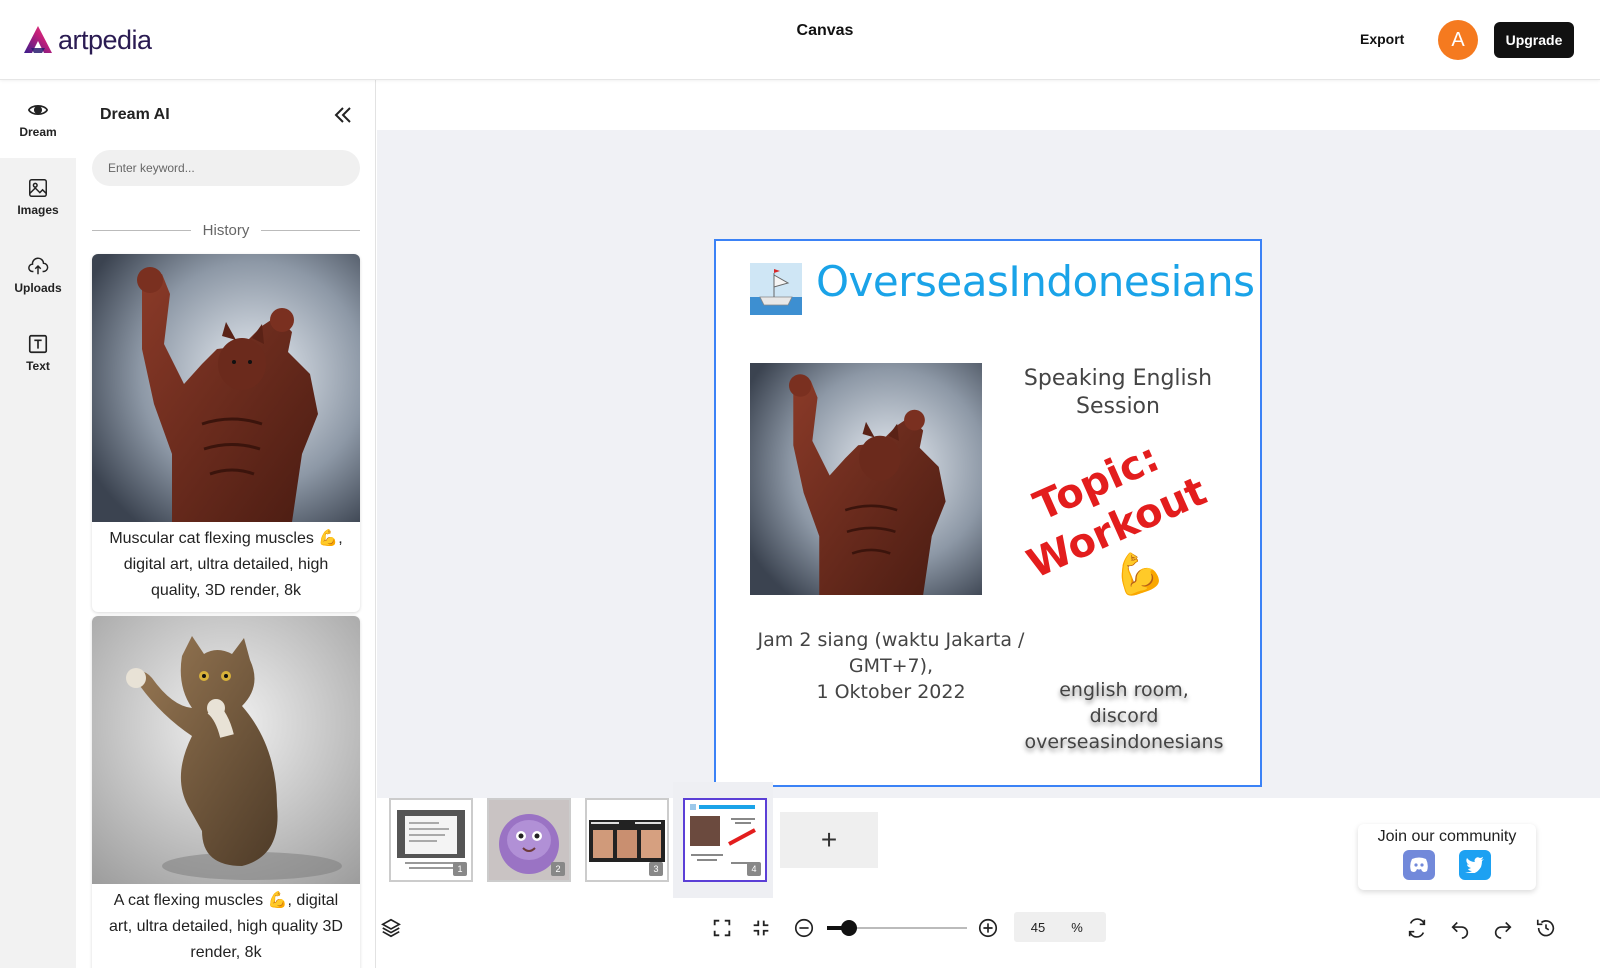 The height and width of the screenshot is (968, 1600). I want to click on rail-item-label: Uploads, so click(38, 288).